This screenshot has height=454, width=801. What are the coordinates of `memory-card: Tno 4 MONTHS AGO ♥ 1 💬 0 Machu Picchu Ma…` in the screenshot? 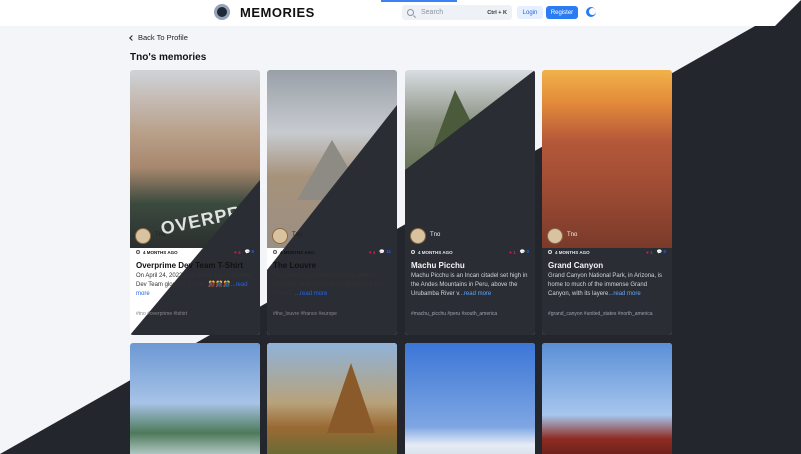 It's located at (470, 202).